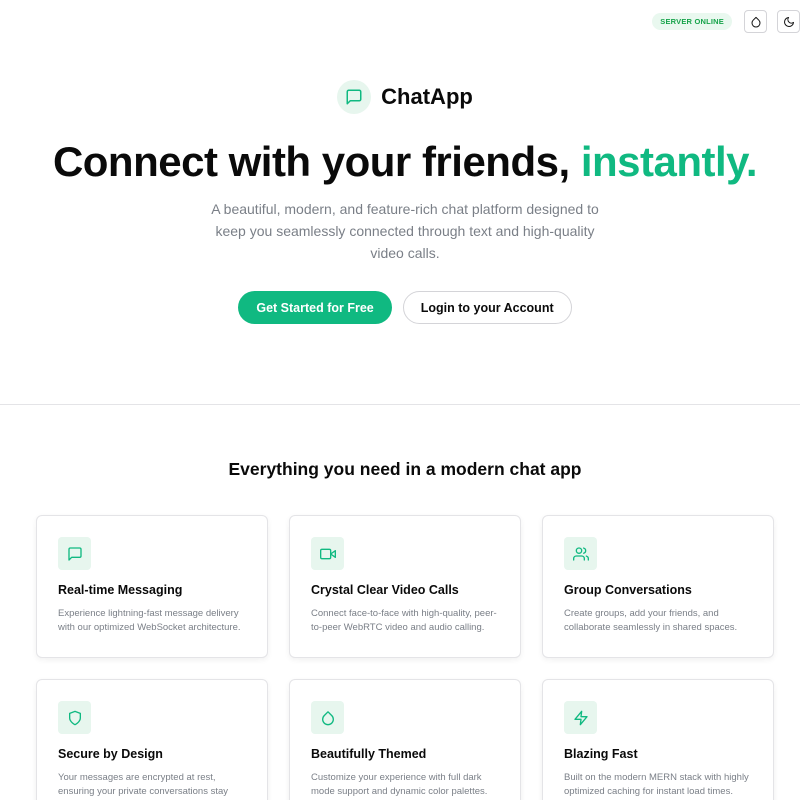 The width and height of the screenshot is (800, 800). What do you see at coordinates (628, 590) in the screenshot?
I see `feature-title: Group Conversations` at bounding box center [628, 590].